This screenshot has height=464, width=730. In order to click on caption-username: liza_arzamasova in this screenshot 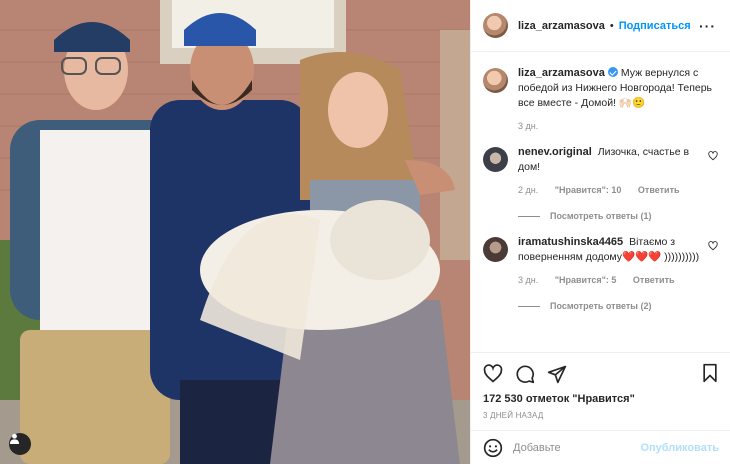, I will do `click(561, 73)`.